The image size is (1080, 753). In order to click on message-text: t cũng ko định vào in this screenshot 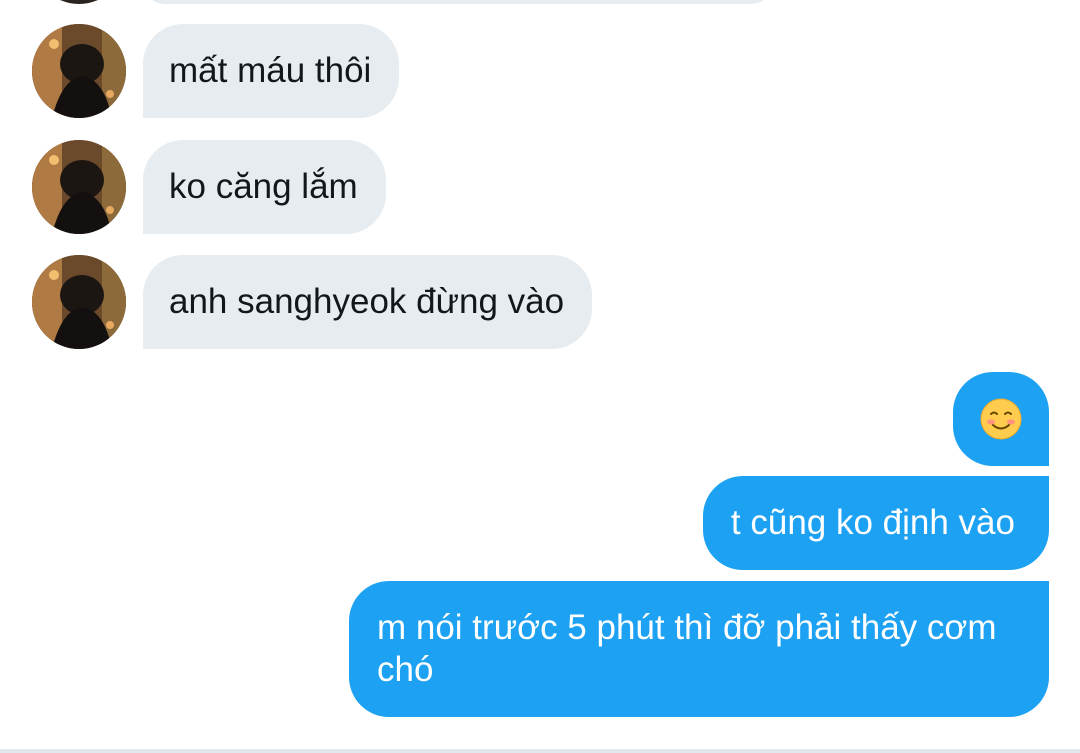, I will do `click(872, 522)`.